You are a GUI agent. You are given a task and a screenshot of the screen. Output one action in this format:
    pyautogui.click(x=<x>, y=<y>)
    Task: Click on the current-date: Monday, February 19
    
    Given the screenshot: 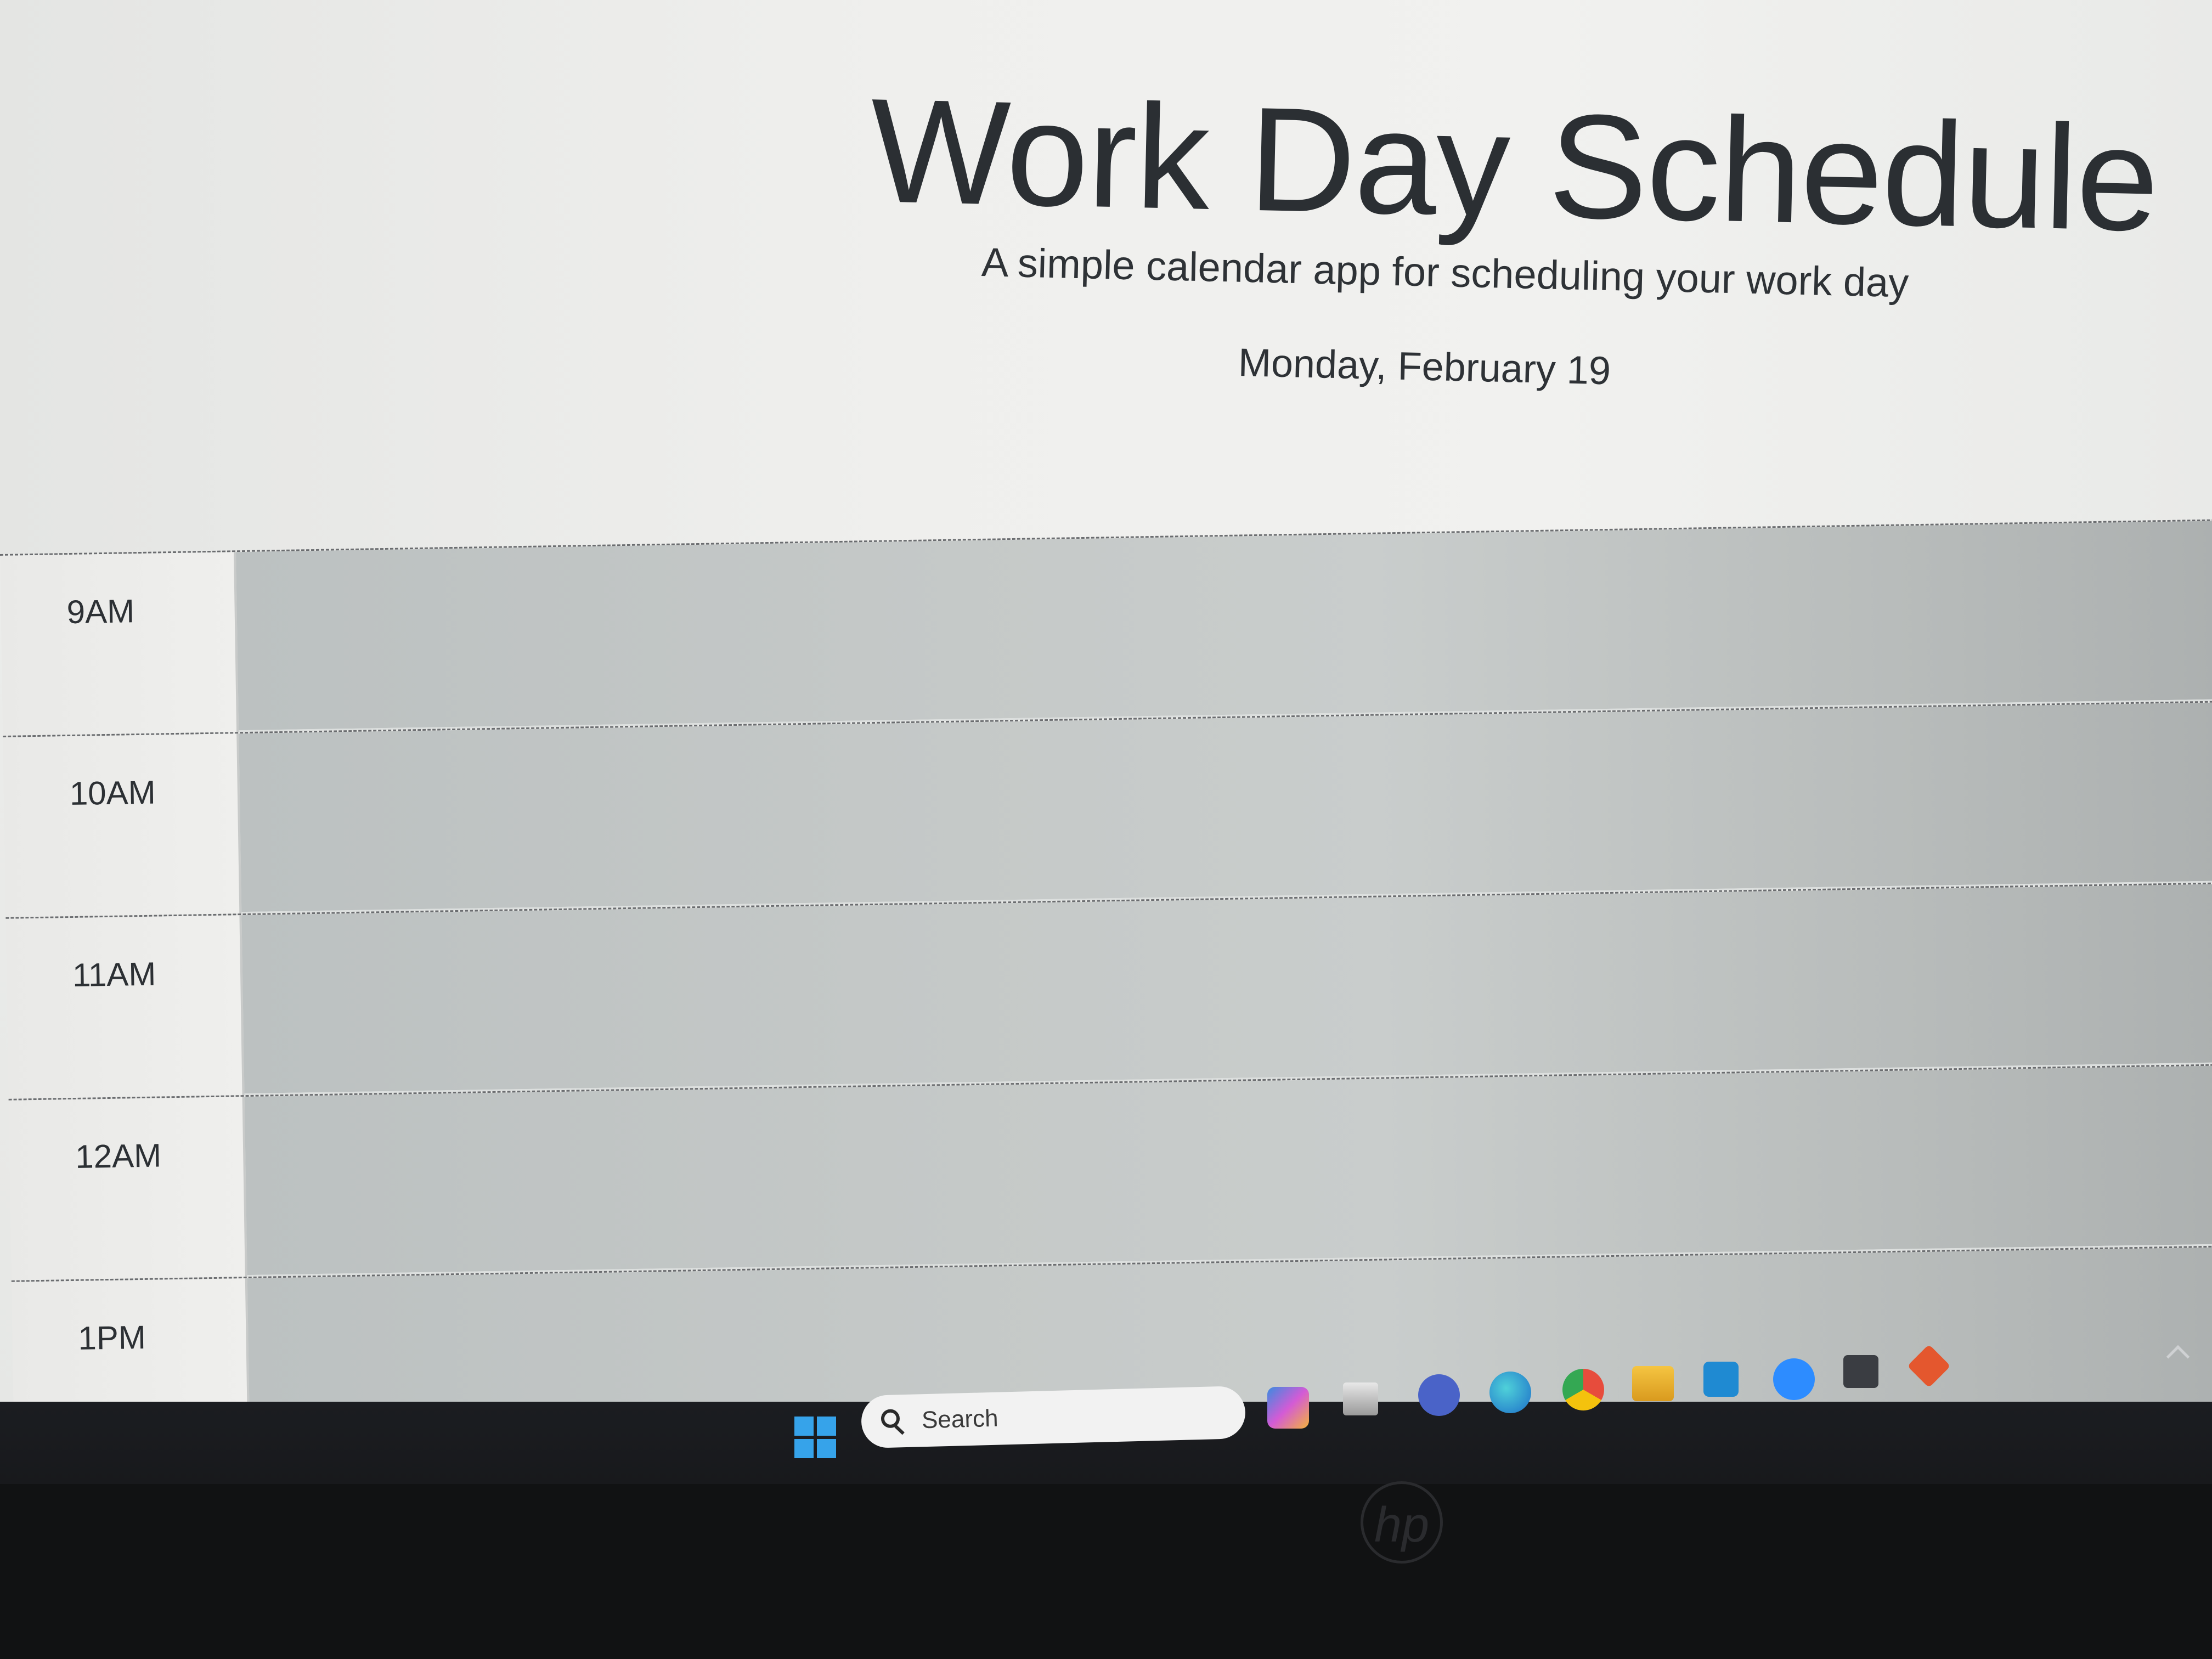 What is the action you would take?
    pyautogui.click(x=1424, y=367)
    